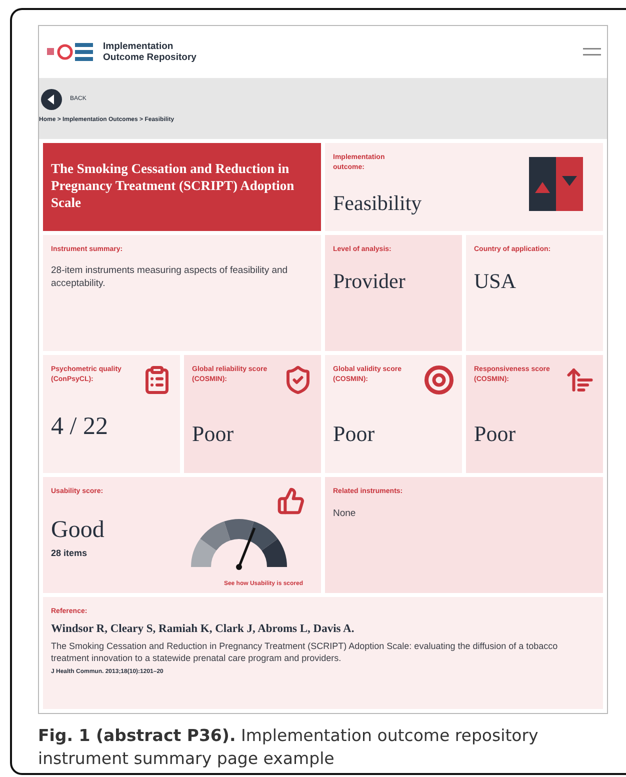  I want to click on figure-caption: Fig. 1 (abstract P36). Implementation outcome repository instrument summary page example, so click(289, 747).